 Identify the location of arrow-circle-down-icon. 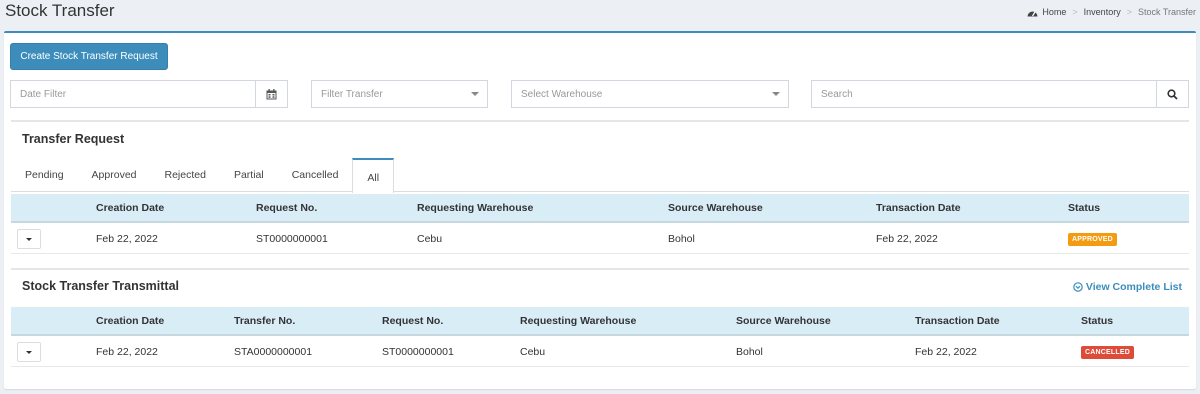
(1078, 287).